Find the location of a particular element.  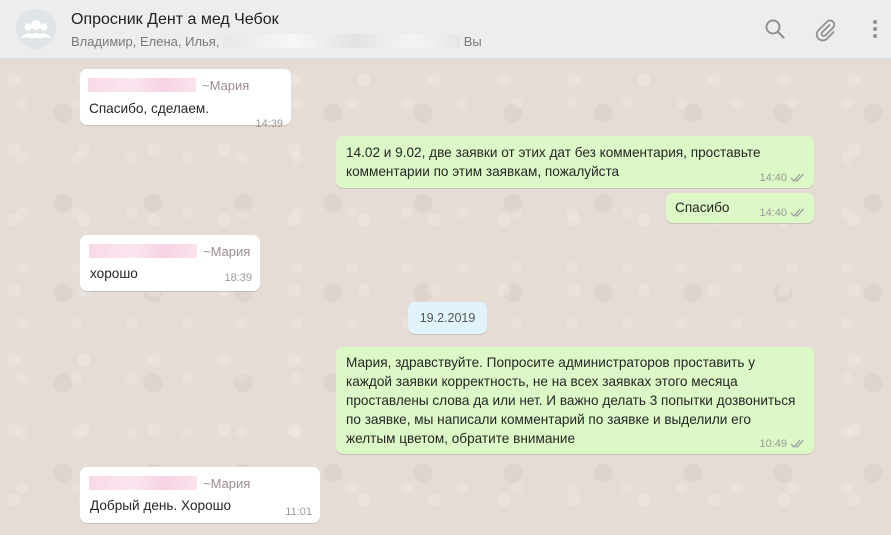

message-time: 11:01 is located at coordinates (298, 512).